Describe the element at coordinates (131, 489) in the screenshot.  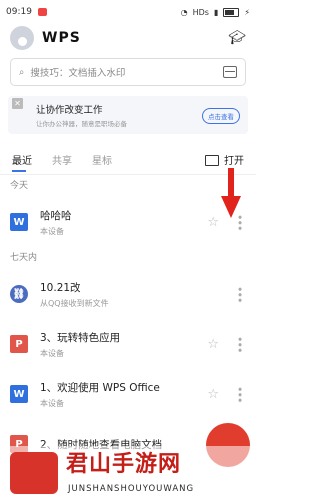
I see `watermark-subtitle: JUNSHANSHOUYOUWANG` at that location.